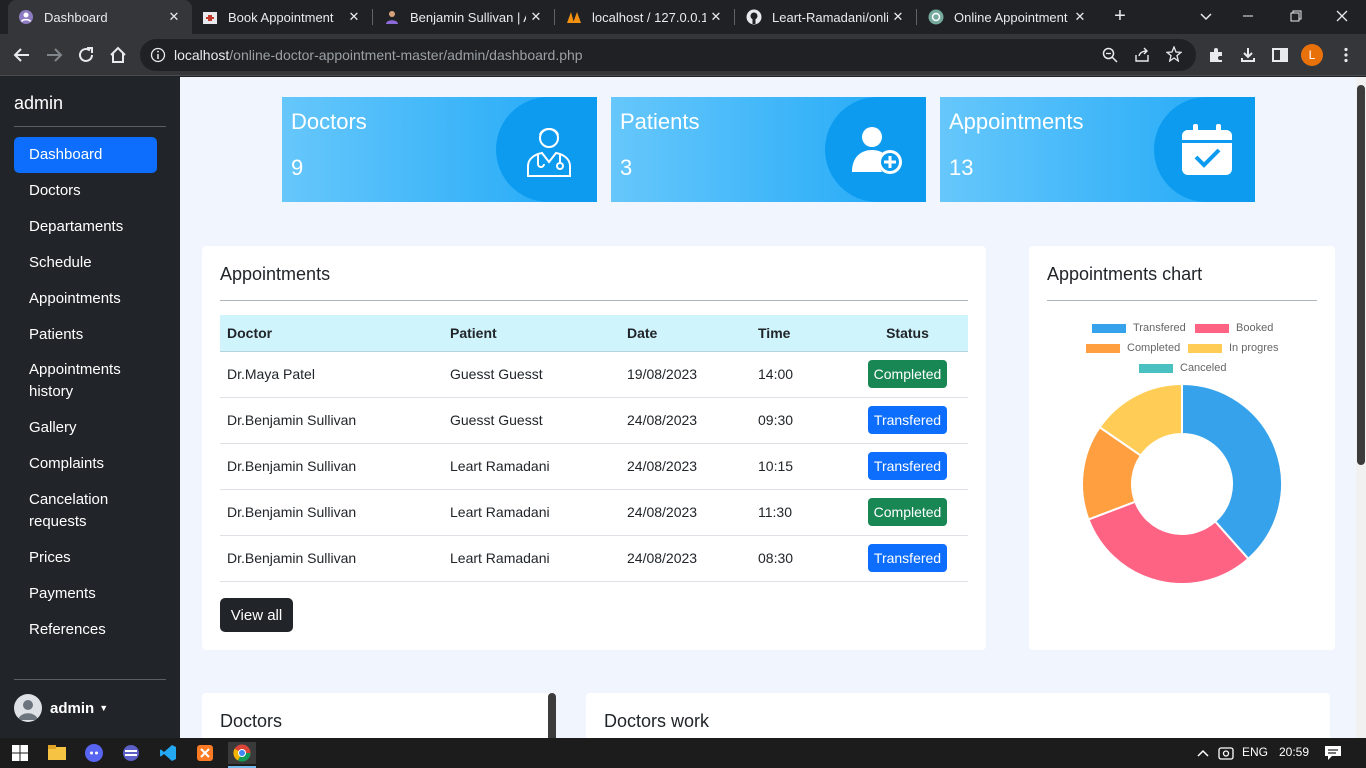  I want to click on sidebar-item-schedule: Schedule, so click(85, 263).